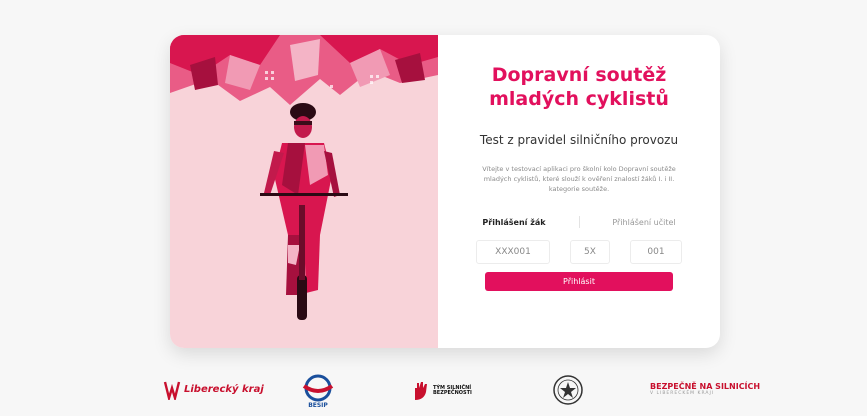 This screenshot has width=867, height=416. What do you see at coordinates (513, 252) in the screenshot?
I see `school-code-input` at bounding box center [513, 252].